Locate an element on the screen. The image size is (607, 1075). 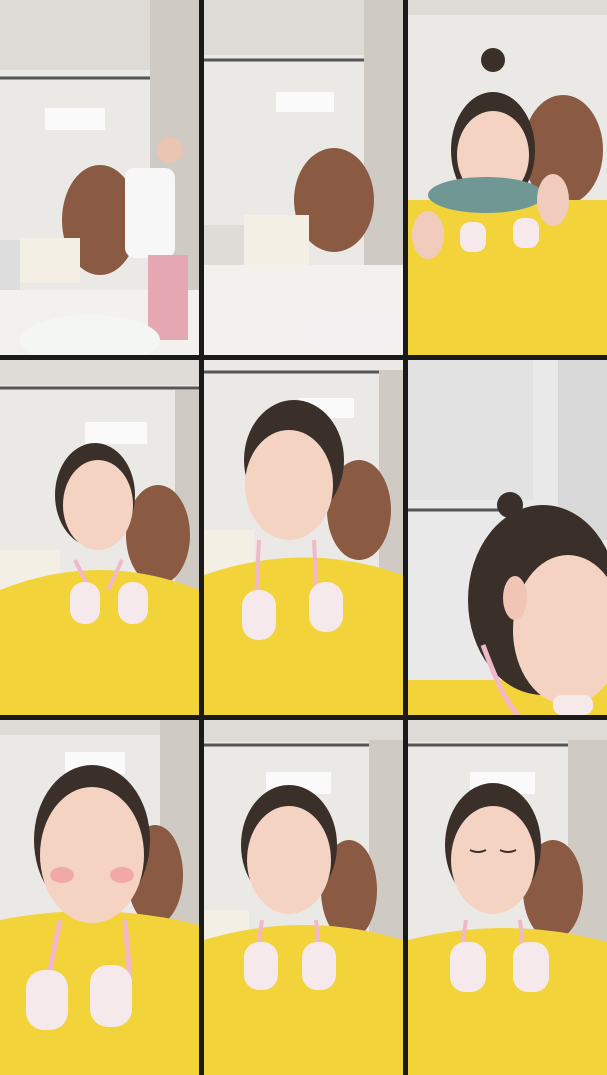
frame-6-image is located at coordinates (507, 537).